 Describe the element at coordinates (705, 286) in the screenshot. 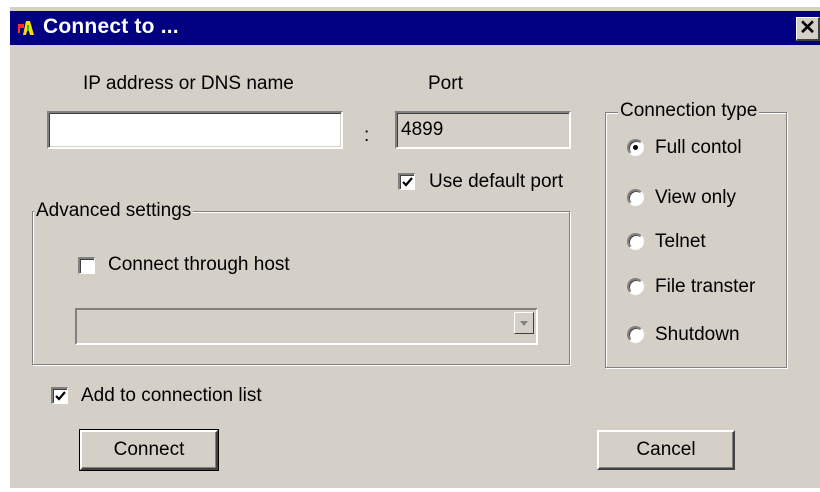

I see `radio-file-transfer-label: File transter` at that location.